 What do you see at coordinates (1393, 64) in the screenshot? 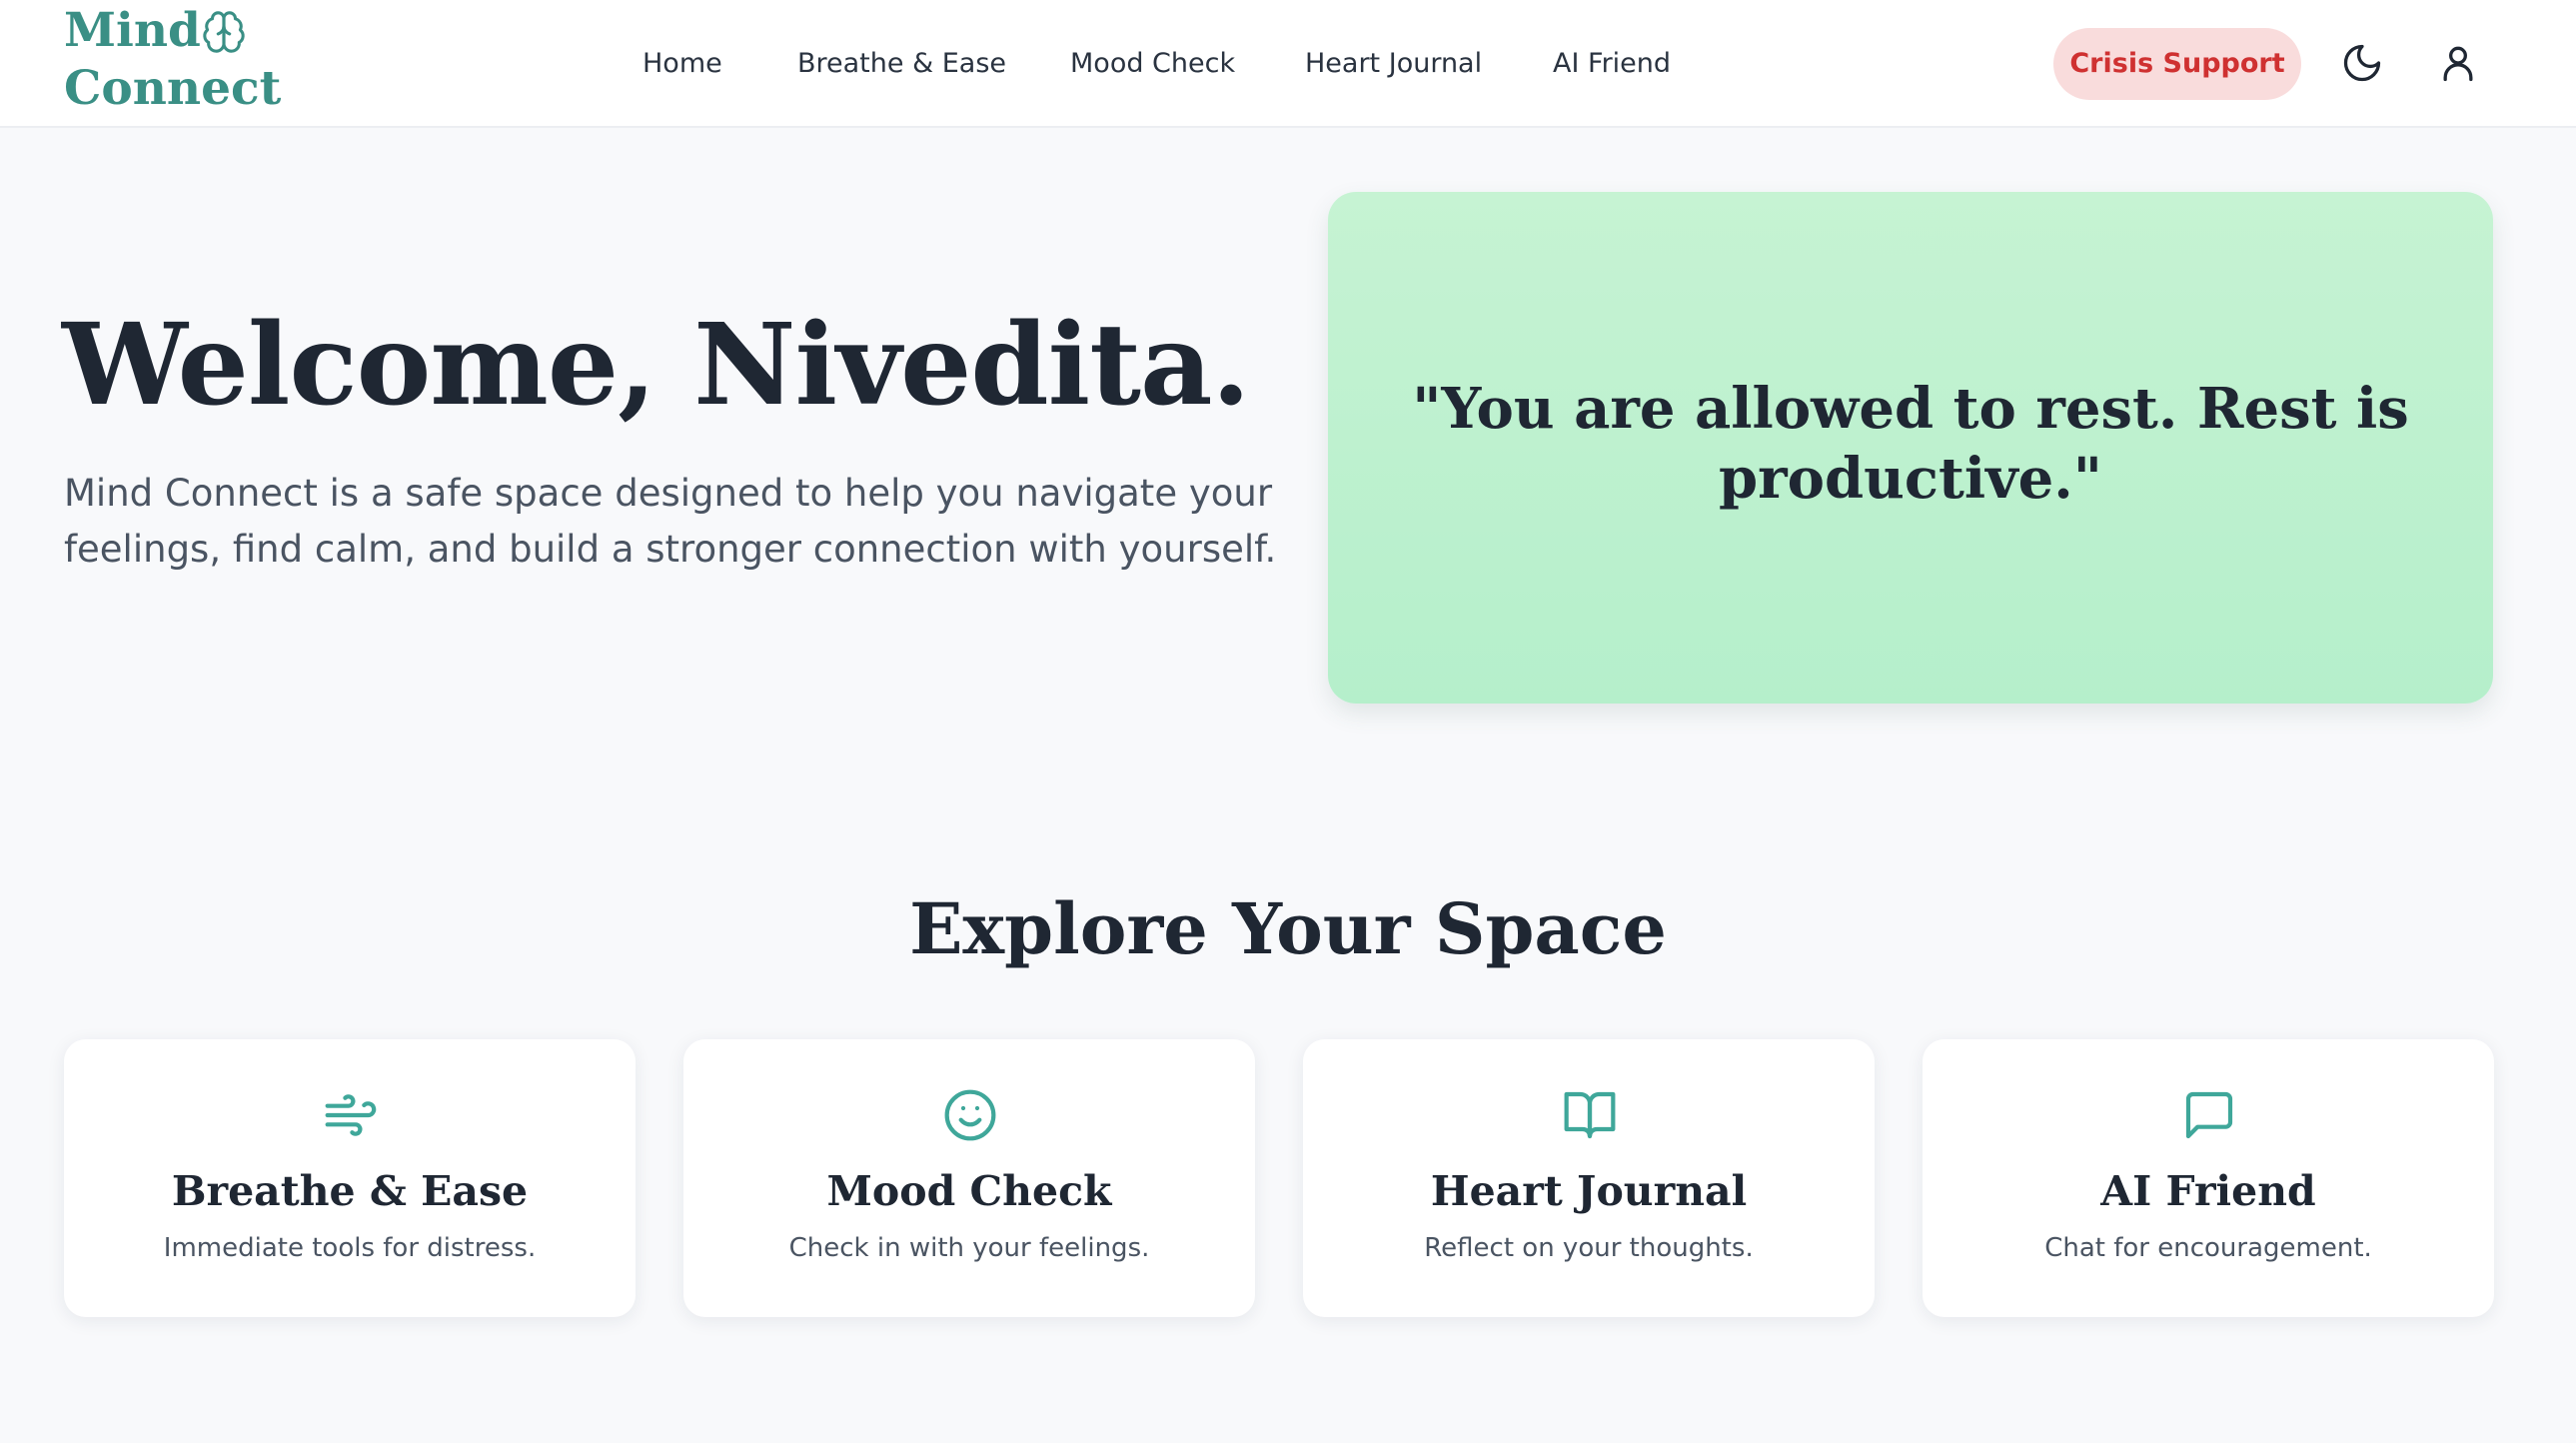
I see `nav-item-heart-journal: Heart Journal` at bounding box center [1393, 64].